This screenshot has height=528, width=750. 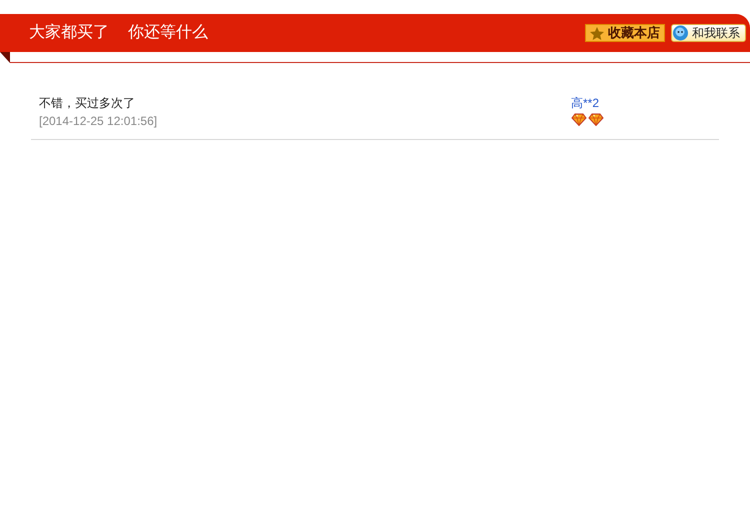 I want to click on star-icon, so click(x=597, y=33).